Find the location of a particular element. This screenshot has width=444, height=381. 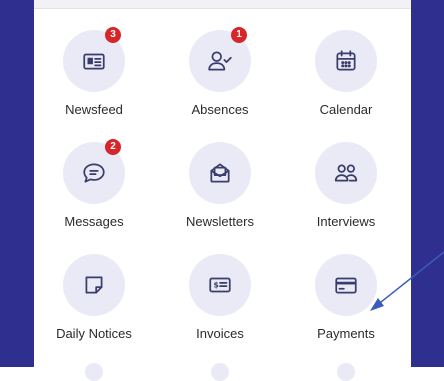

notification-badge: 2 is located at coordinates (113, 147).